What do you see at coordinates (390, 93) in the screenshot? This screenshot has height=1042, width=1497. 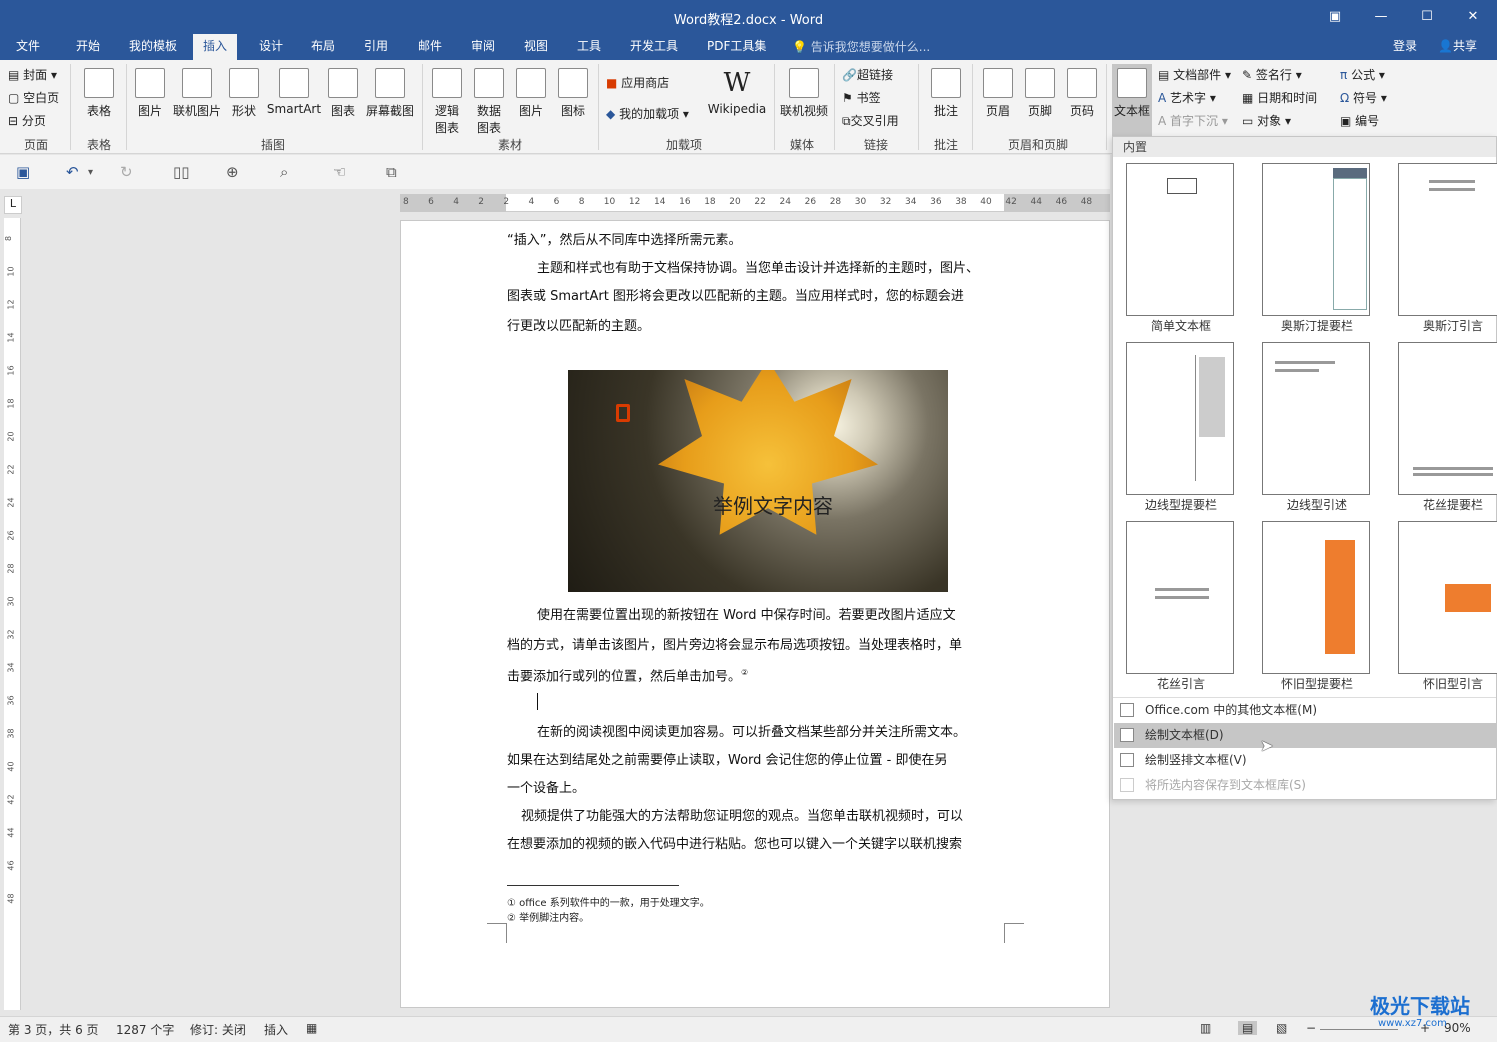 I see `screenshot-button: 屏幕截图` at bounding box center [390, 93].